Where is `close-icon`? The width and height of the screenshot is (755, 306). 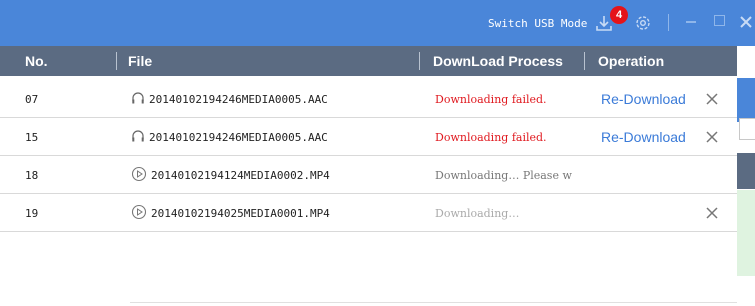 close-icon is located at coordinates (746, 22).